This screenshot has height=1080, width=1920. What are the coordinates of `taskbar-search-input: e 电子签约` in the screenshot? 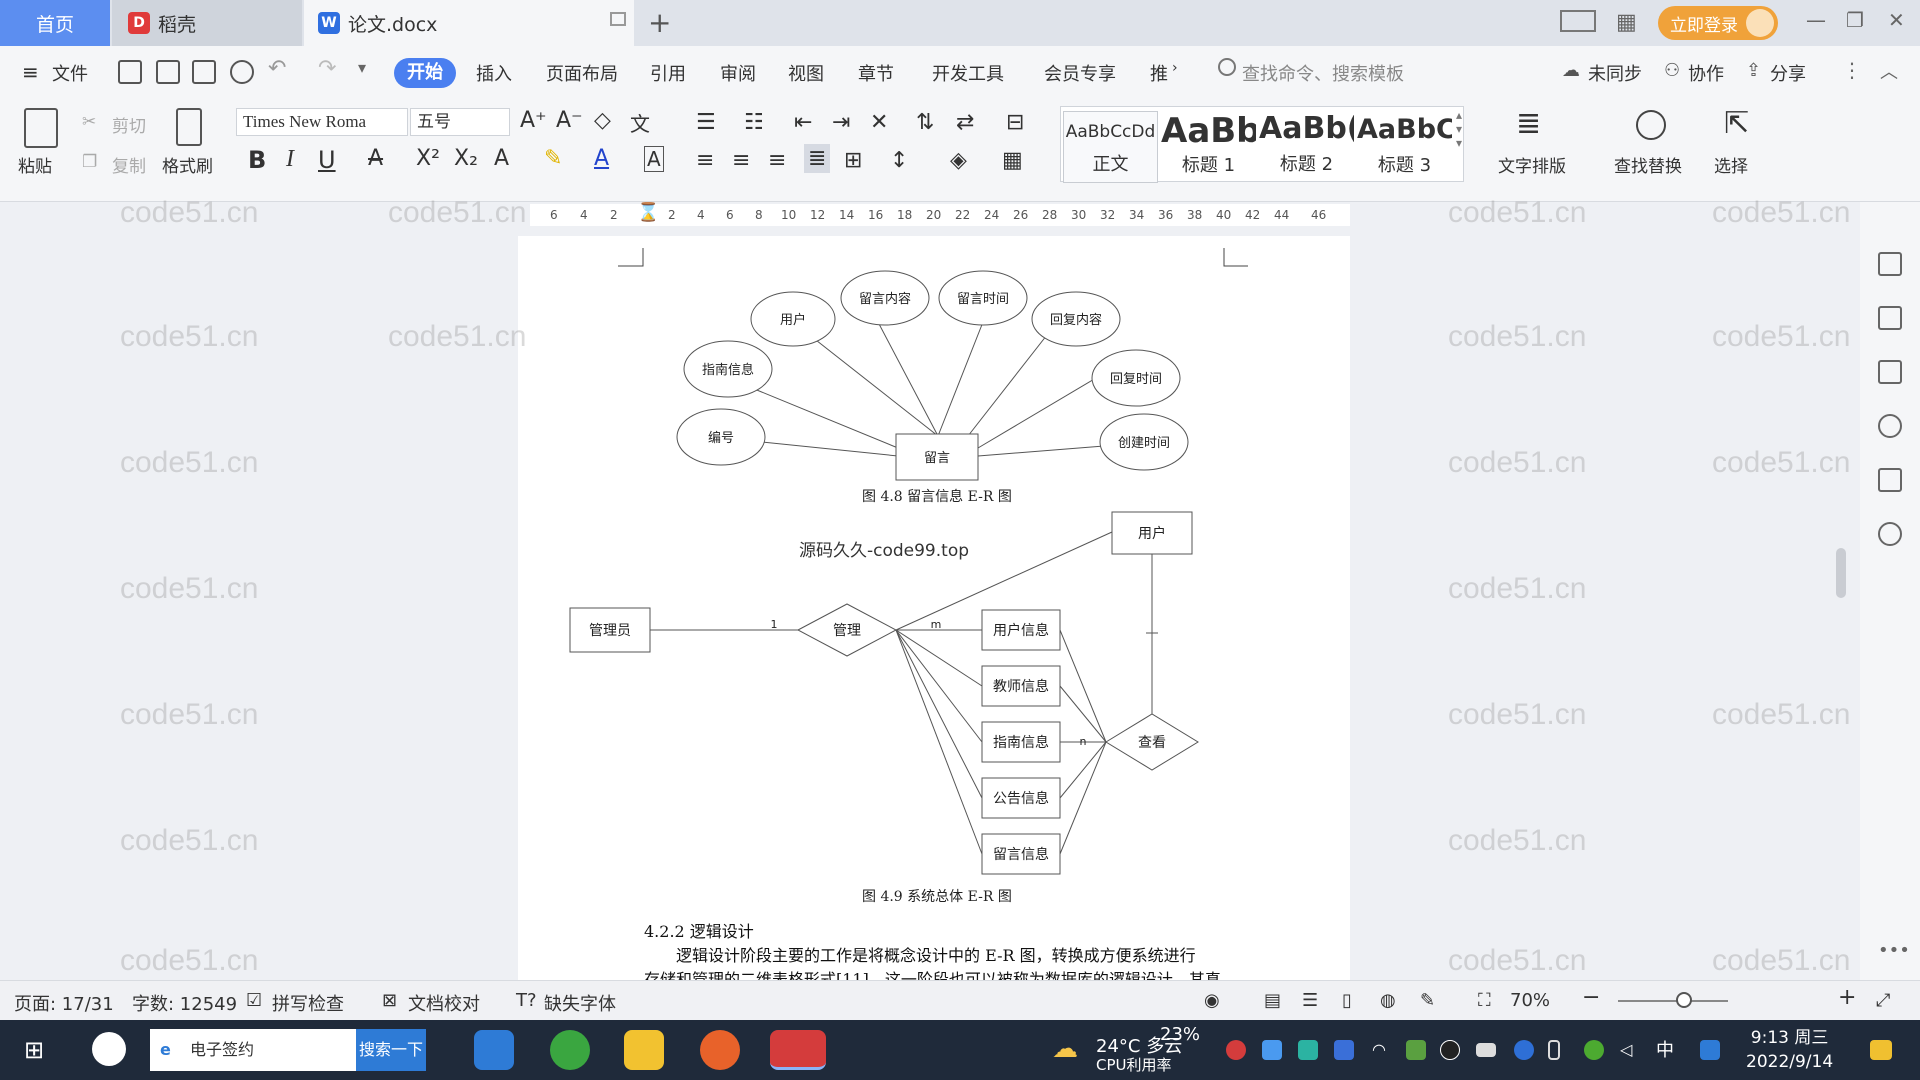 It's located at (253, 1050).